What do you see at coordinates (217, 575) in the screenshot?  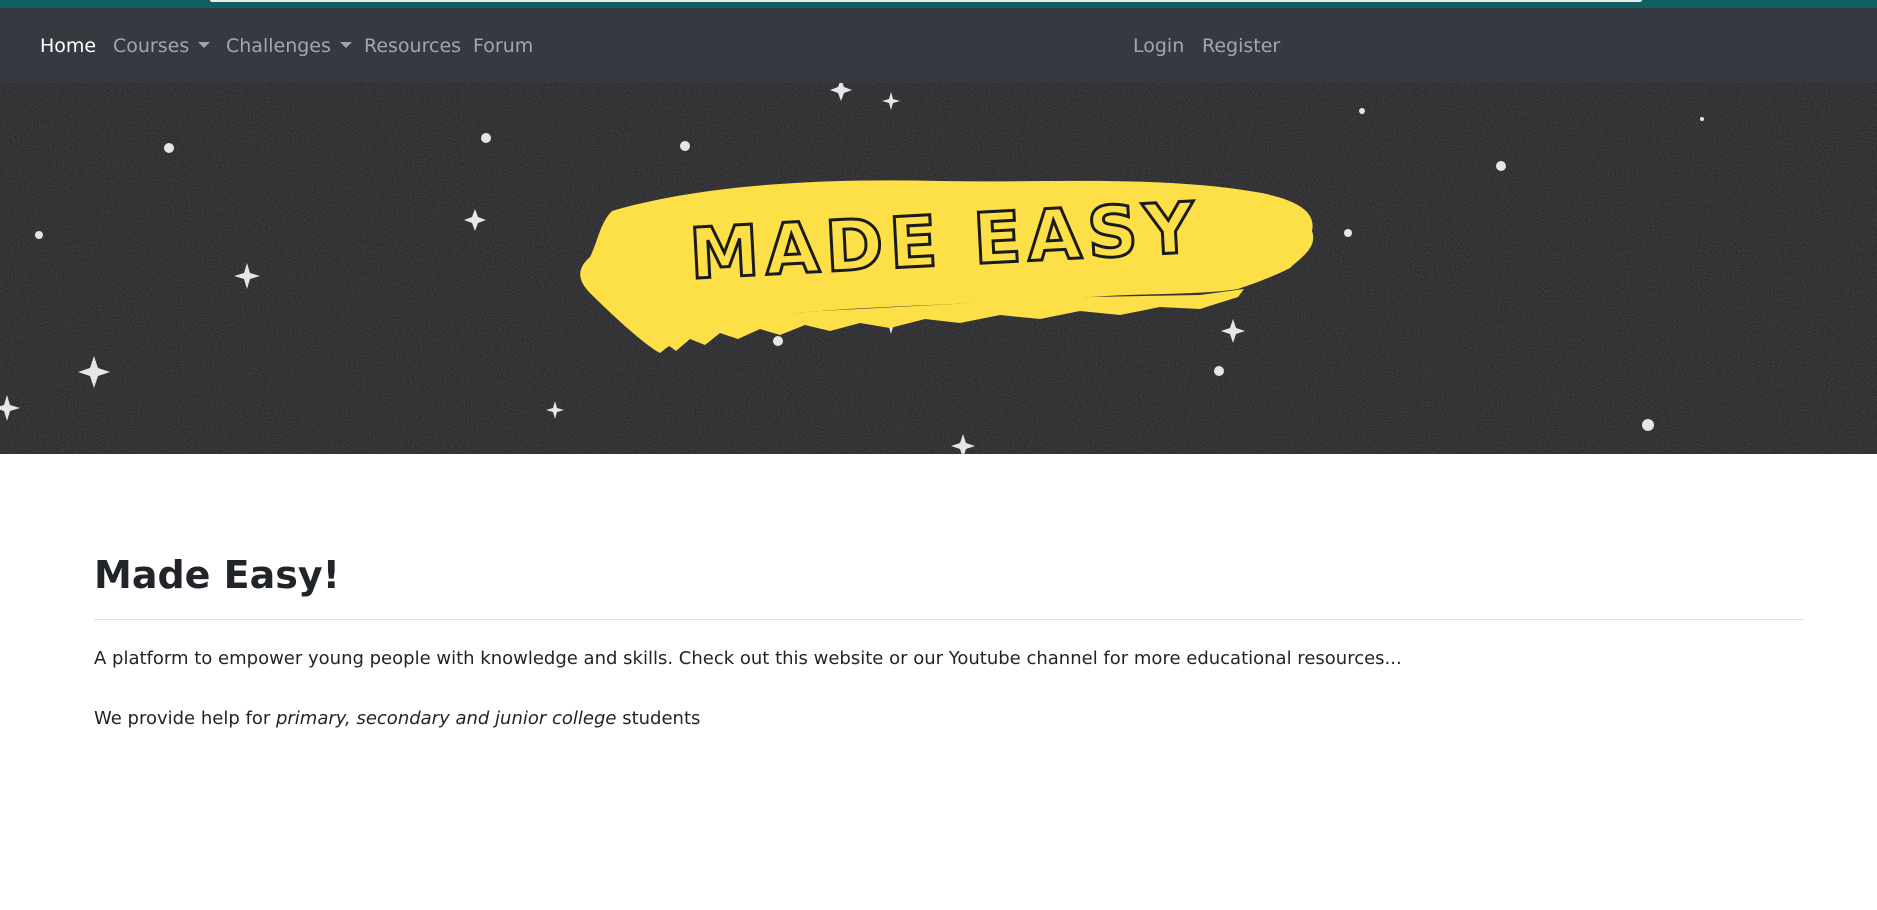 I see `page-title: Made Easy!` at bounding box center [217, 575].